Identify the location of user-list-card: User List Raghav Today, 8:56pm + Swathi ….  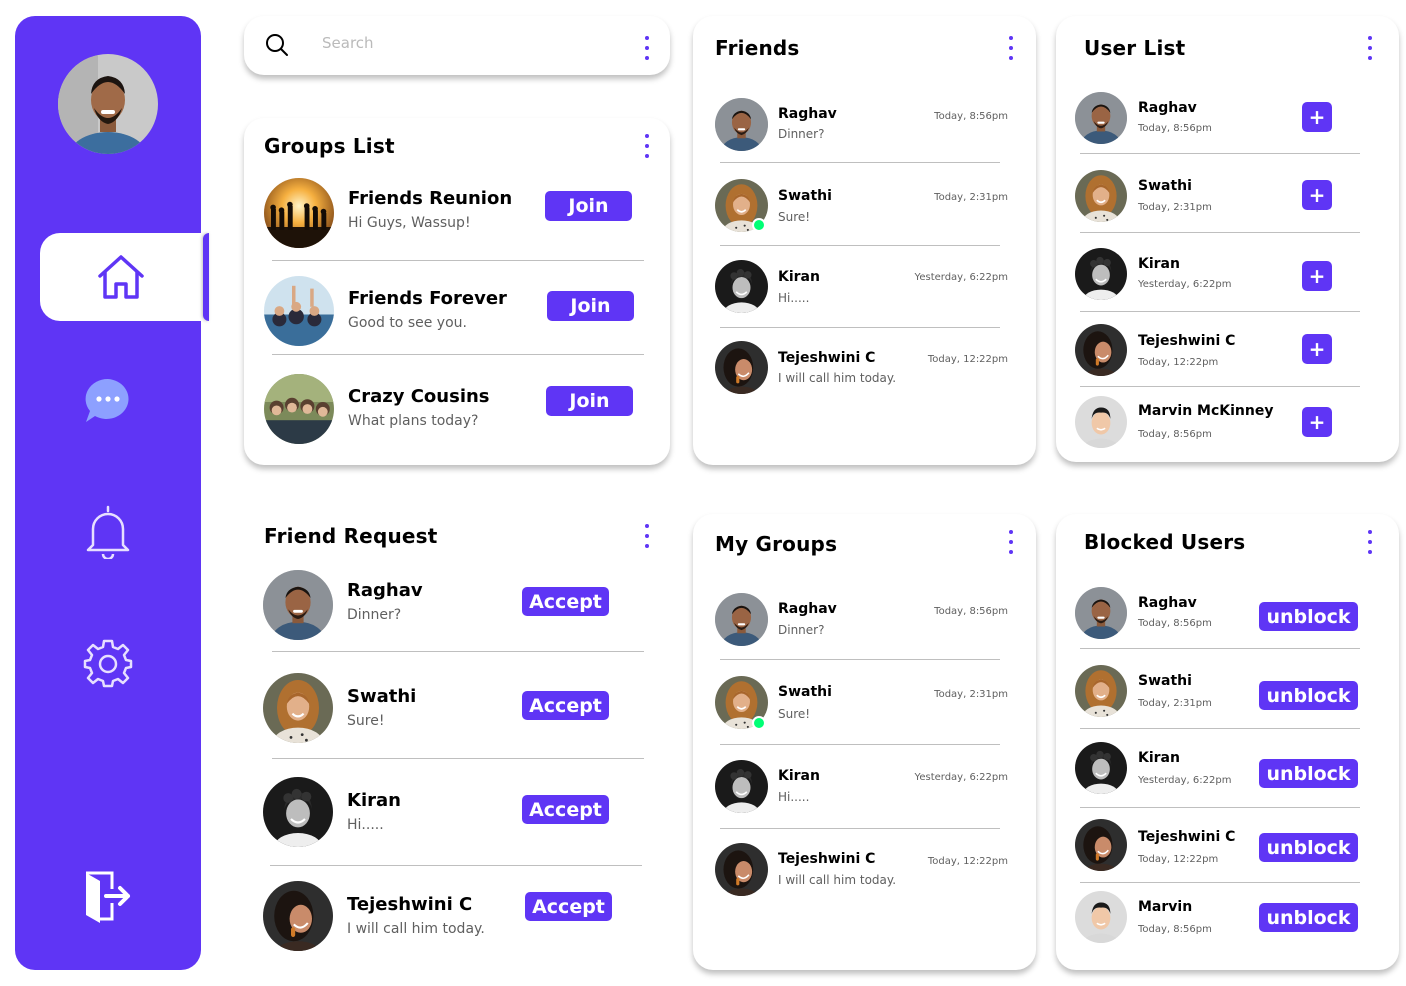
(1227, 239).